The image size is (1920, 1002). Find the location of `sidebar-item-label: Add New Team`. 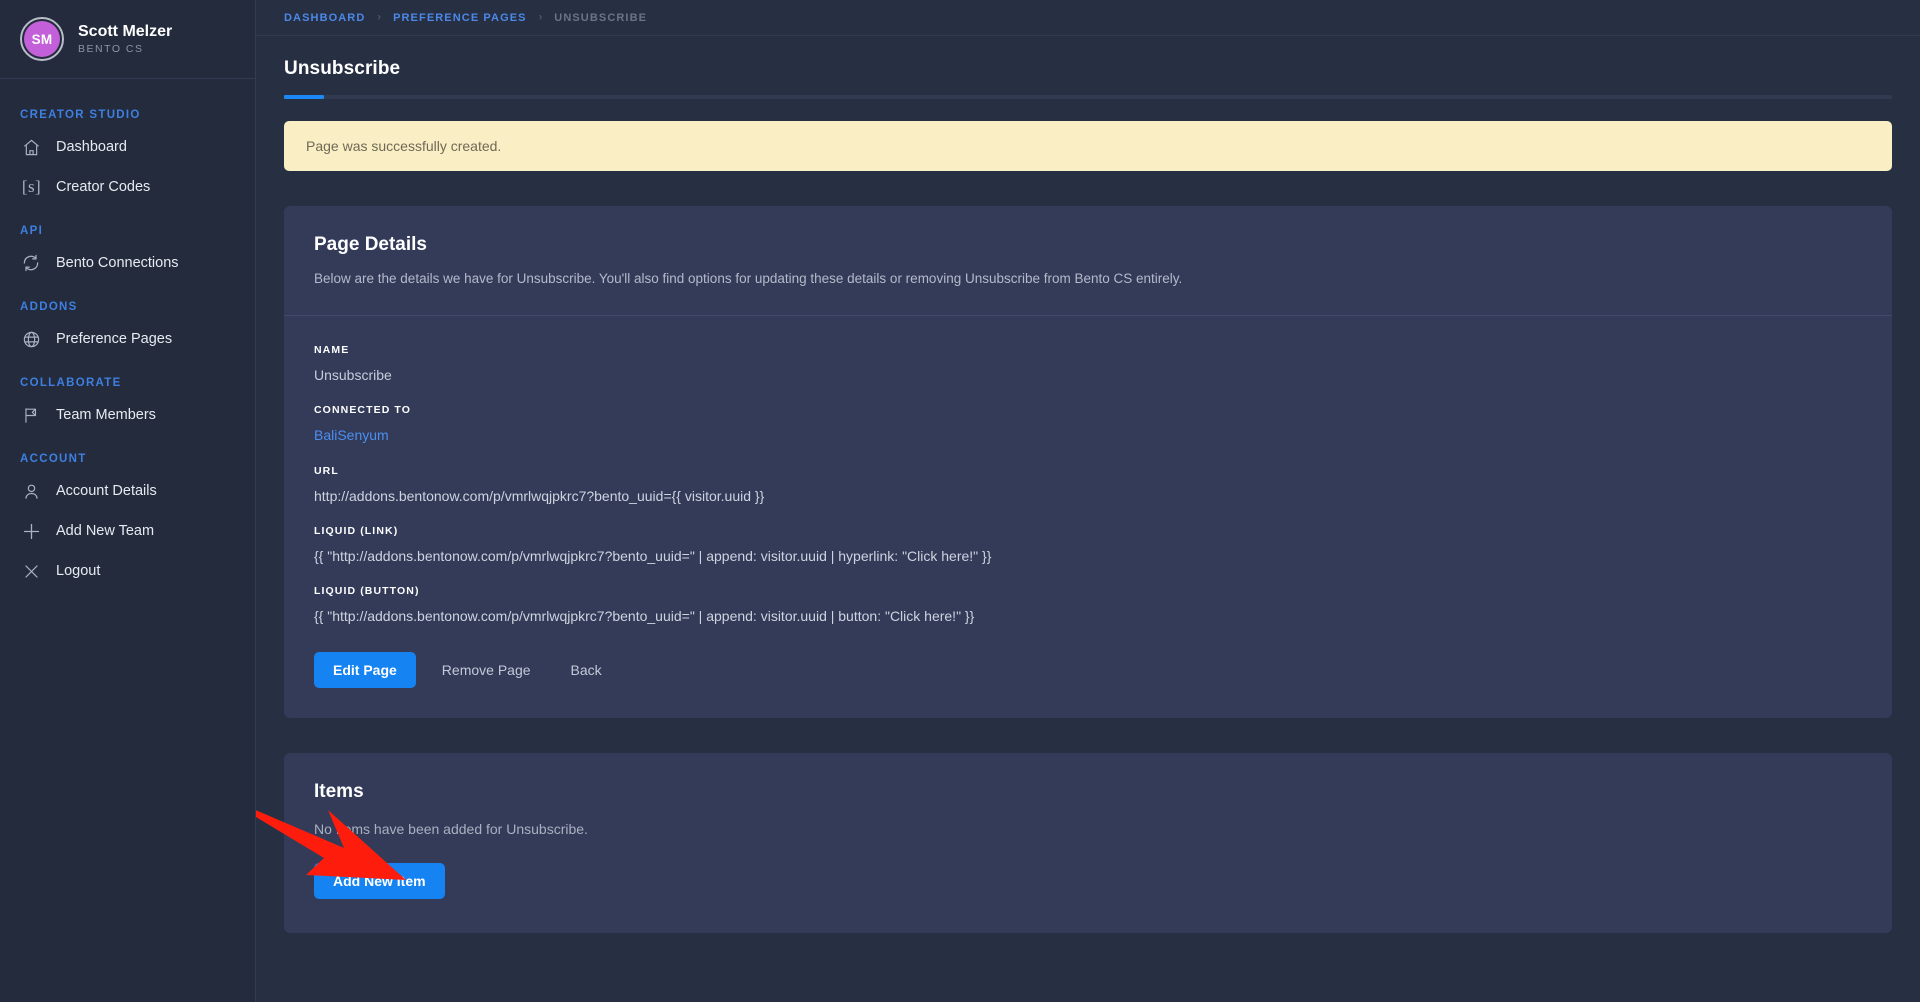

sidebar-item-label: Add New Team is located at coordinates (105, 530).